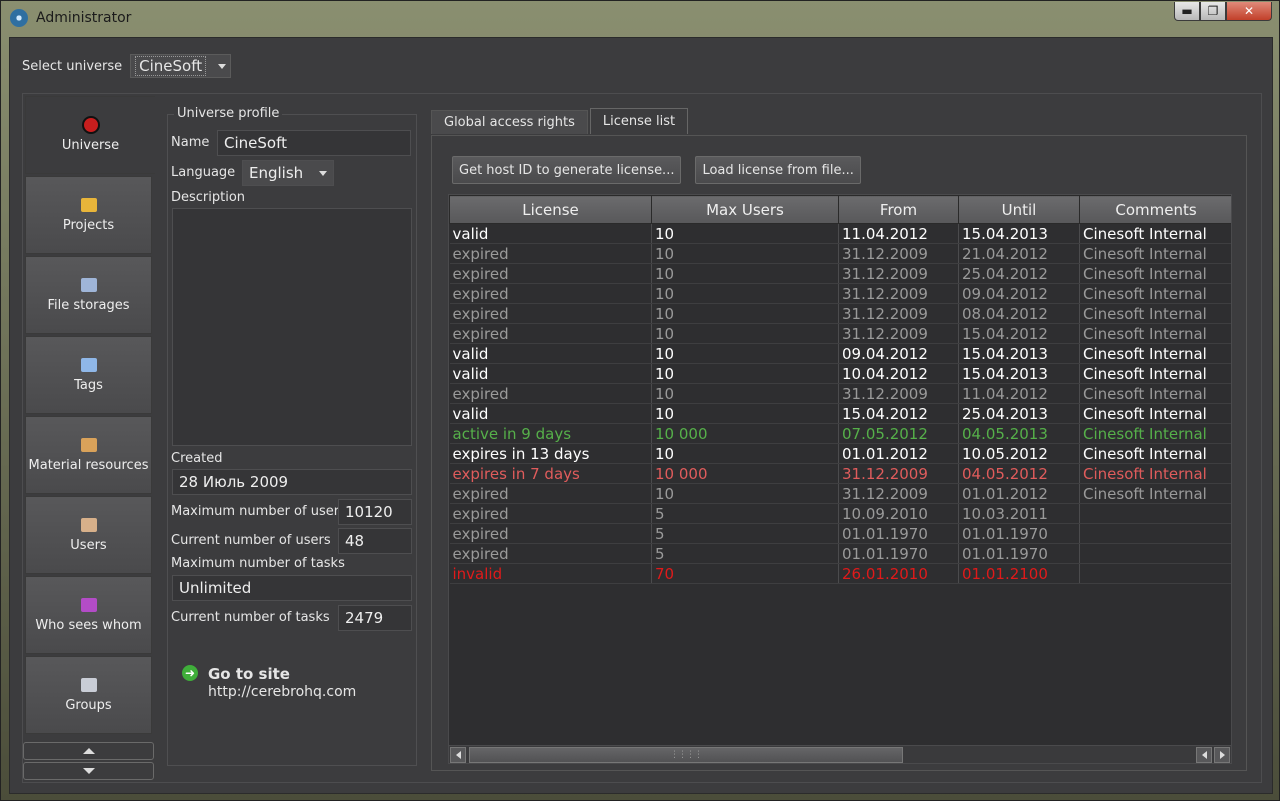 This screenshot has height=801, width=1280. What do you see at coordinates (1222, 755) in the screenshot?
I see `scroll-right-button` at bounding box center [1222, 755].